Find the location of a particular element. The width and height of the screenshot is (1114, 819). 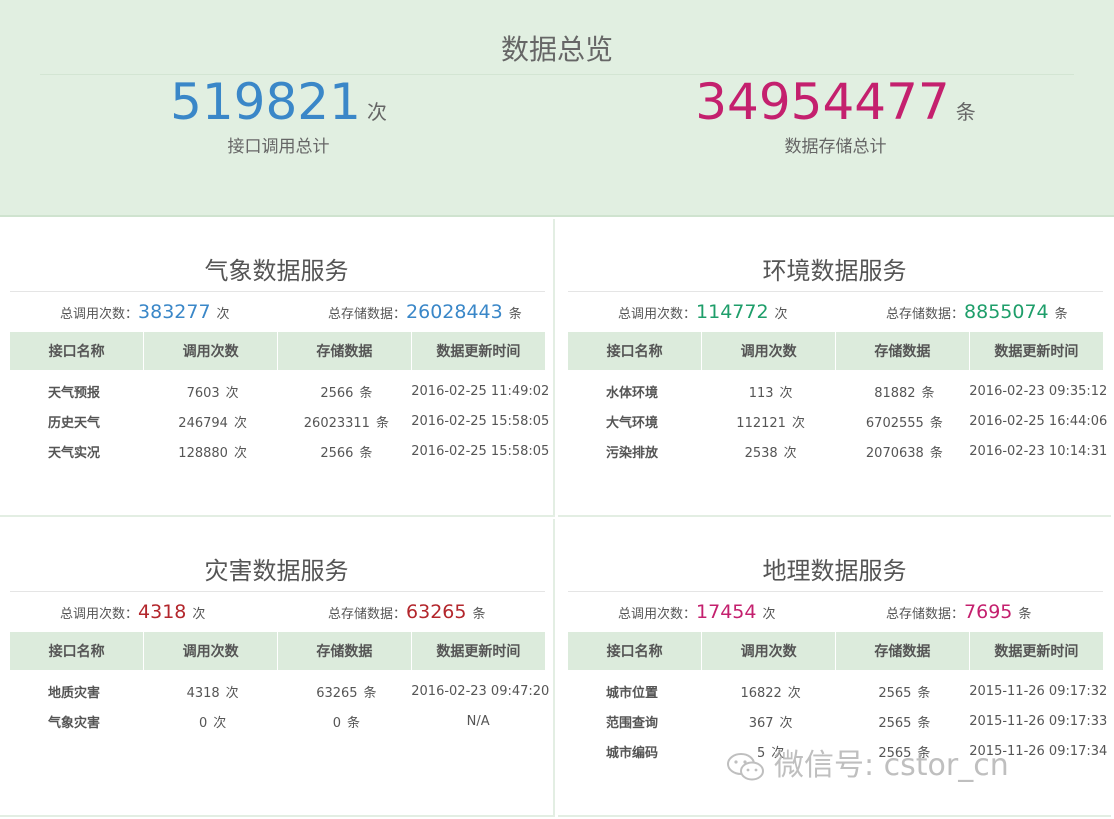

call-count: 2538 次 is located at coordinates (769, 451).